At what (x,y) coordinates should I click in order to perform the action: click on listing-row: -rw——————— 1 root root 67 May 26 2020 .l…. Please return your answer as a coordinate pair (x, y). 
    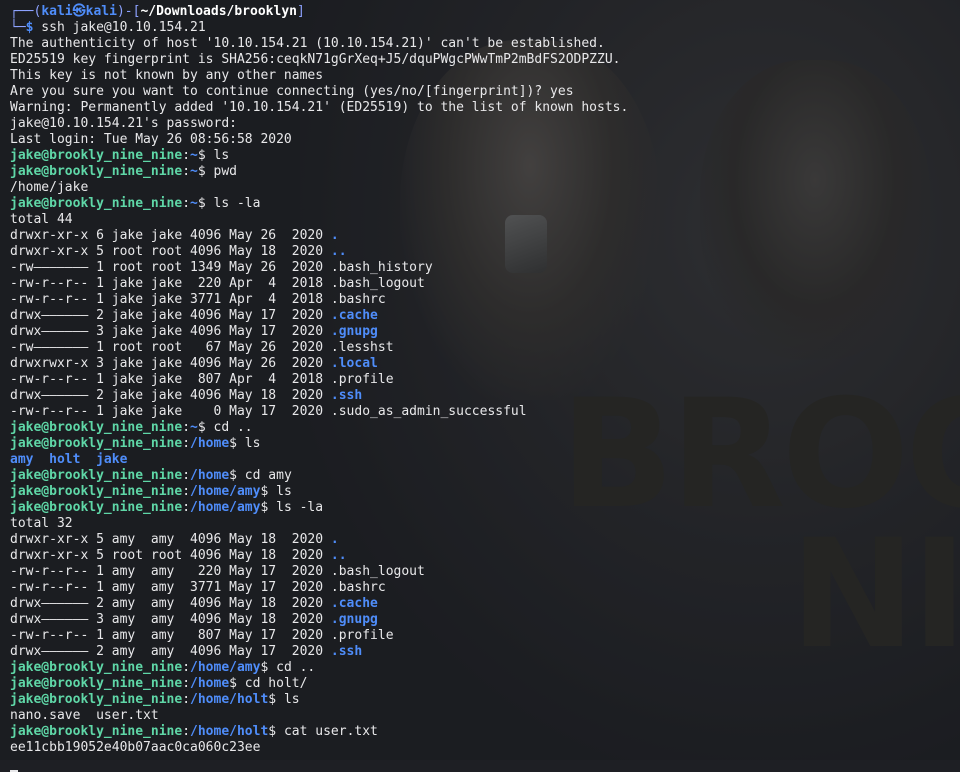
    Looking at the image, I should click on (485, 348).